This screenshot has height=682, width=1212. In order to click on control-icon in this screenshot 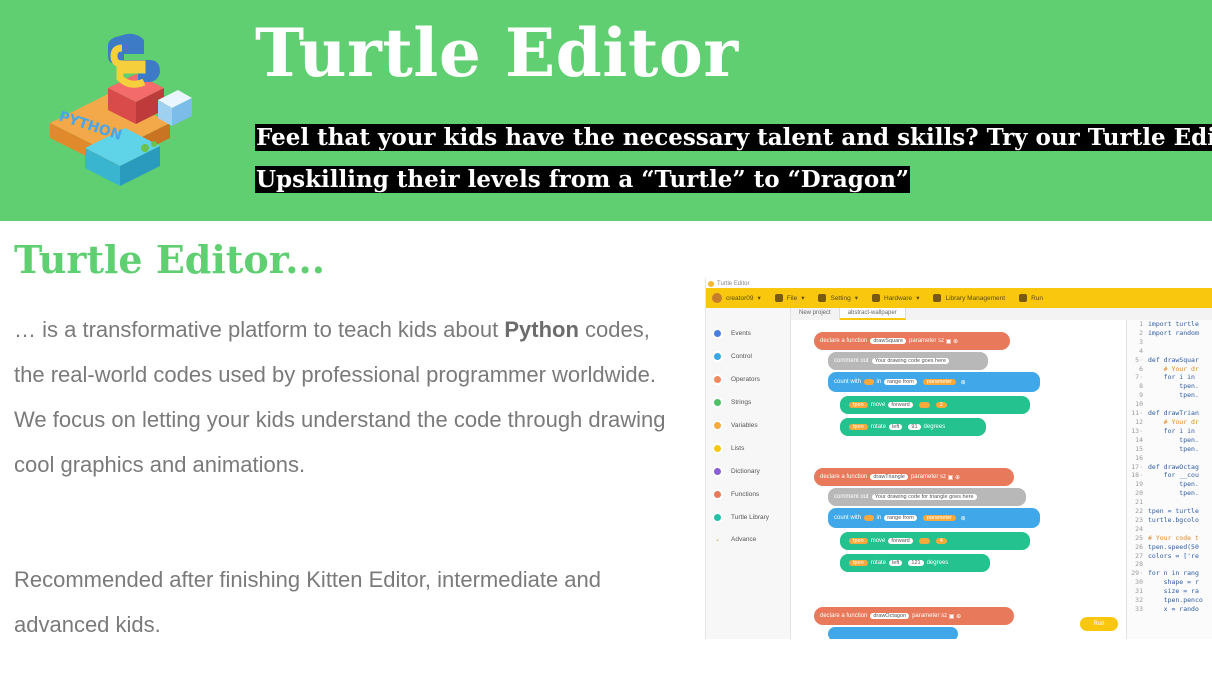, I will do `click(717, 356)`.